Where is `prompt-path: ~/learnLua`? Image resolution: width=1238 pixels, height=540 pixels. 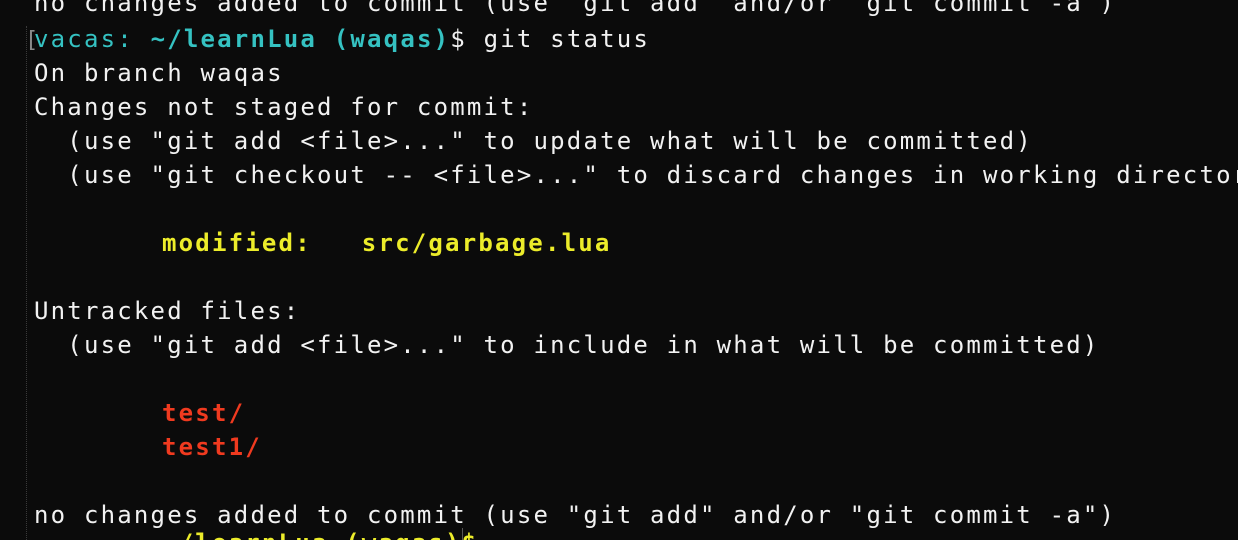 prompt-path: ~/learnLua is located at coordinates (234, 39).